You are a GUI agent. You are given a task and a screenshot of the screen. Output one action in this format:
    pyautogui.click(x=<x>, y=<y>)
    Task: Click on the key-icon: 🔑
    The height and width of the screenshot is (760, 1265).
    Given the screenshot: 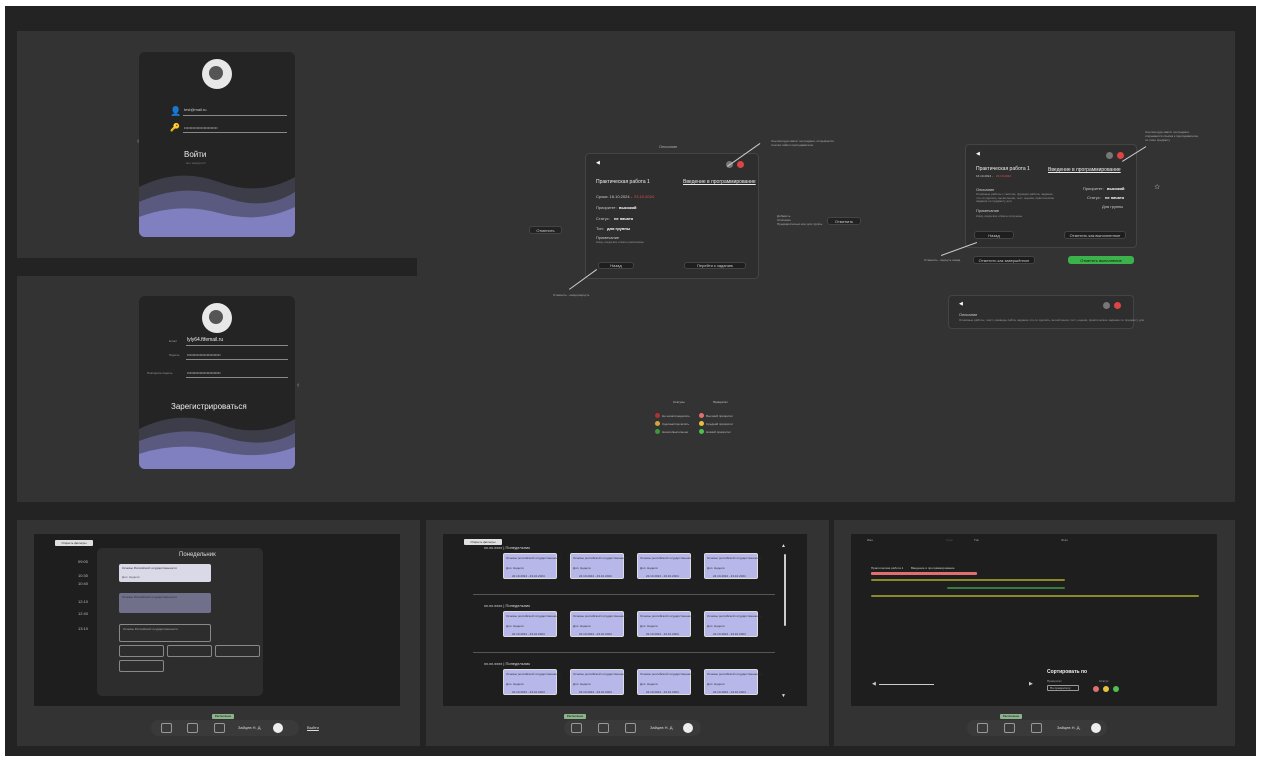 What is the action you would take?
    pyautogui.click(x=175, y=127)
    